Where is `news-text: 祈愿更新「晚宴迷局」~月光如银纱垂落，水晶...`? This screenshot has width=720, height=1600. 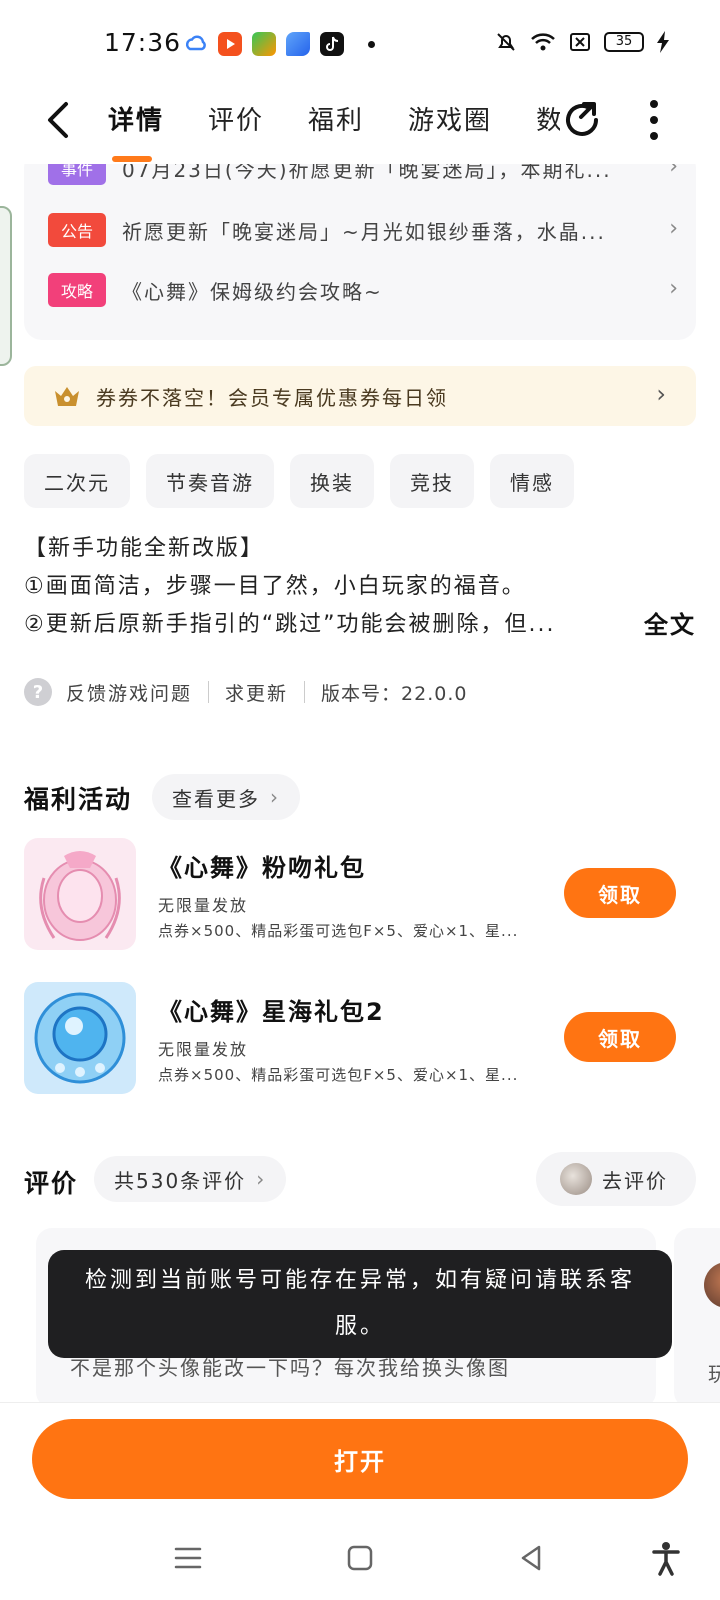 news-text: 祈愿更新「晚宴迷局」~月光如银纱垂落，水晶... is located at coordinates (364, 231).